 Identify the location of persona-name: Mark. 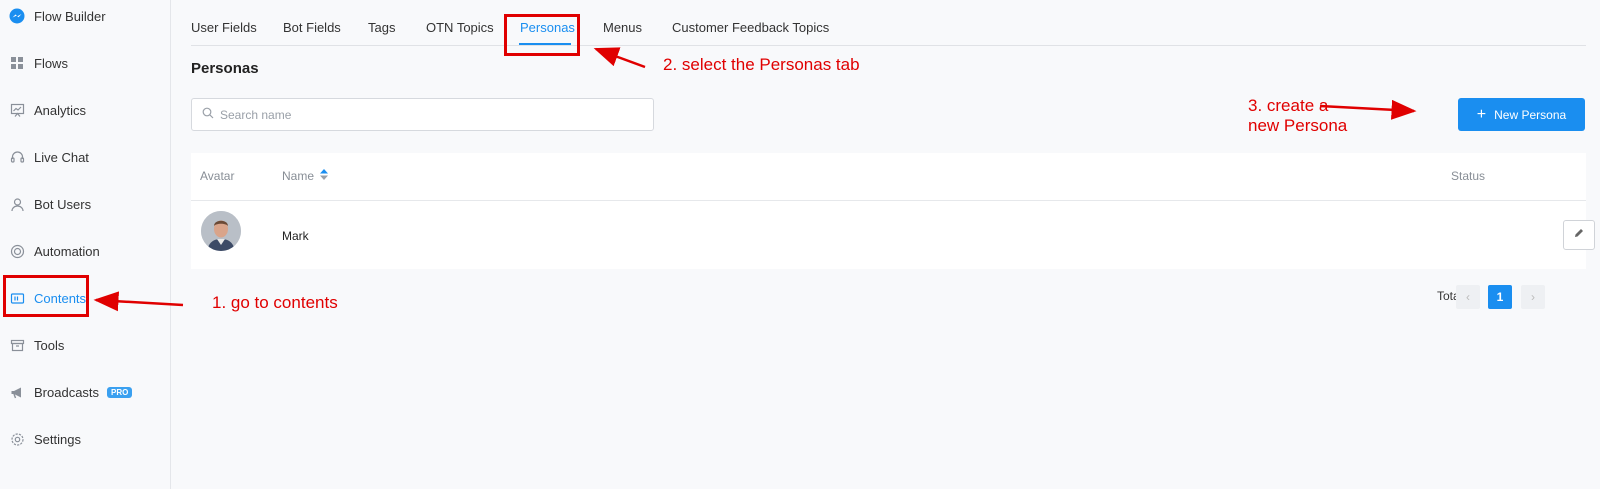
(295, 236).